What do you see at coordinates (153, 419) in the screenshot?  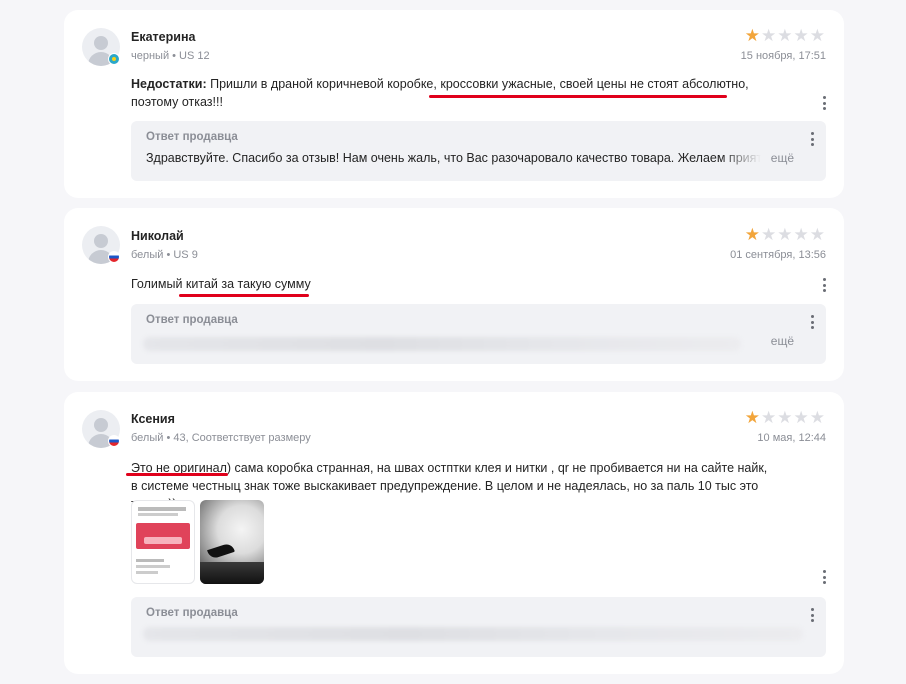 I see `reviewer-name: Ксения` at bounding box center [153, 419].